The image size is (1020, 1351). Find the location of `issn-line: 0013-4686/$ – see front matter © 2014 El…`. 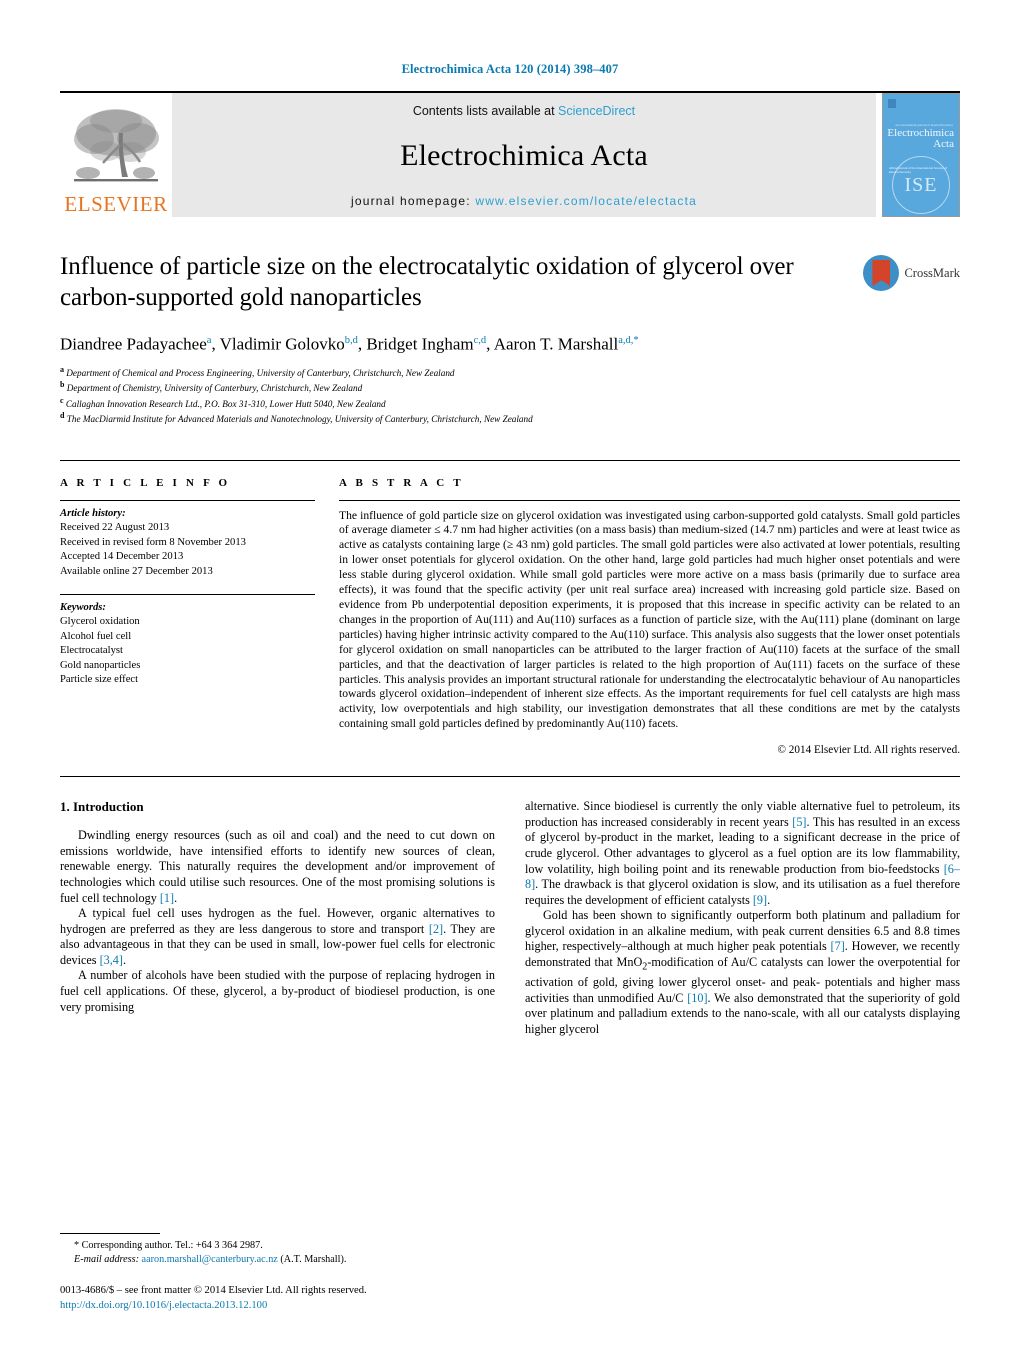

issn-line: 0013-4686/$ – see front matter © 2014 El… is located at coordinates (213, 1291).